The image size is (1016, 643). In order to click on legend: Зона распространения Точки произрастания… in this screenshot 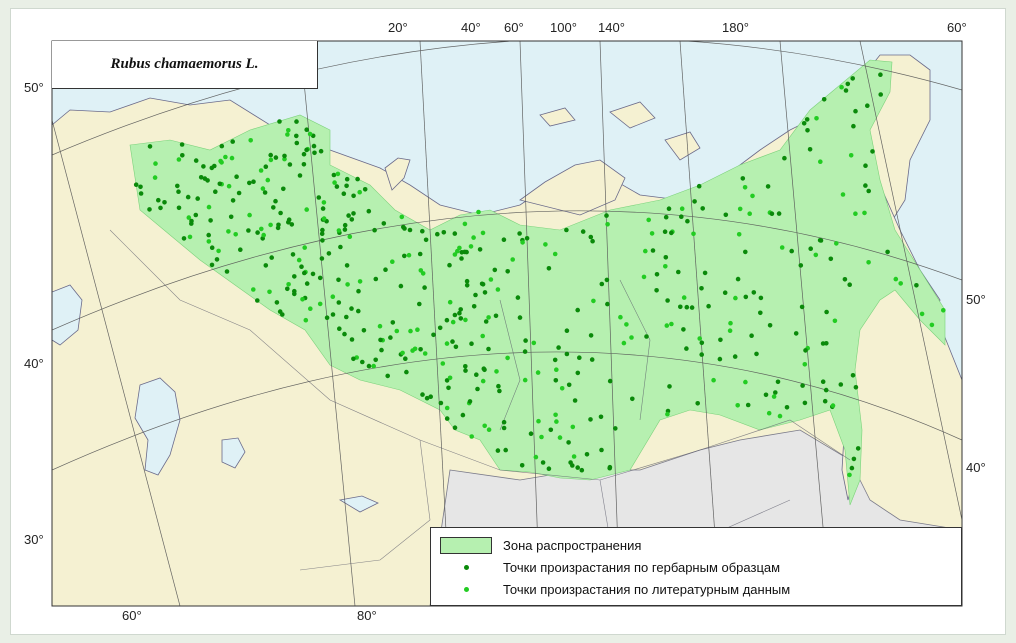, I will do `click(696, 566)`.